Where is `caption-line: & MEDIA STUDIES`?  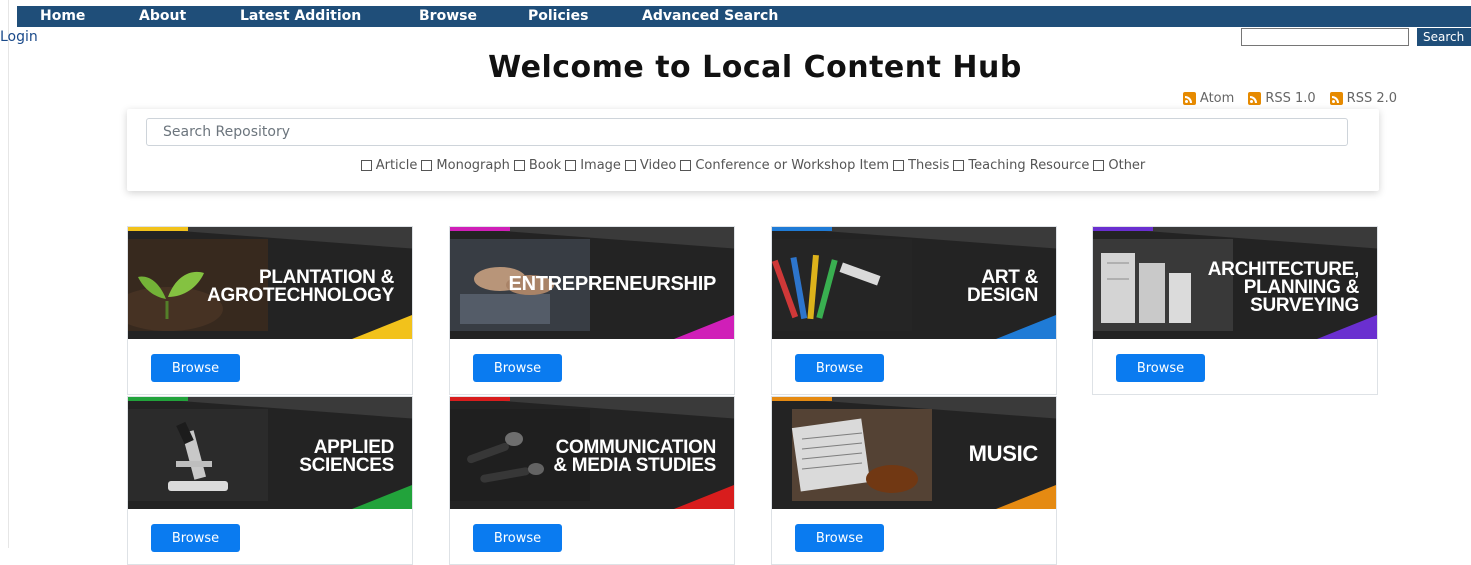 caption-line: & MEDIA STUDIES is located at coordinates (634, 465).